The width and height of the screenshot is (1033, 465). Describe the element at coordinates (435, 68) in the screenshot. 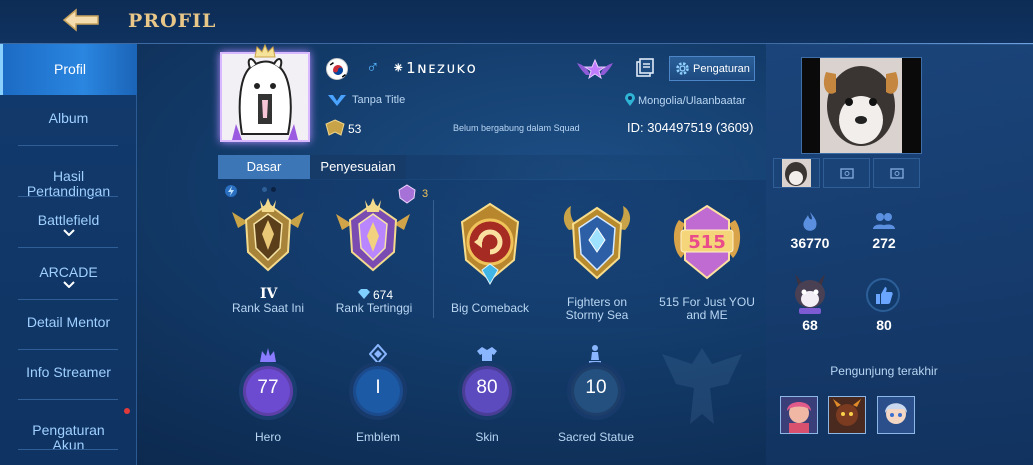

I see `username: ⁕1ɴᴇᴢᴜᴋᴏ` at that location.